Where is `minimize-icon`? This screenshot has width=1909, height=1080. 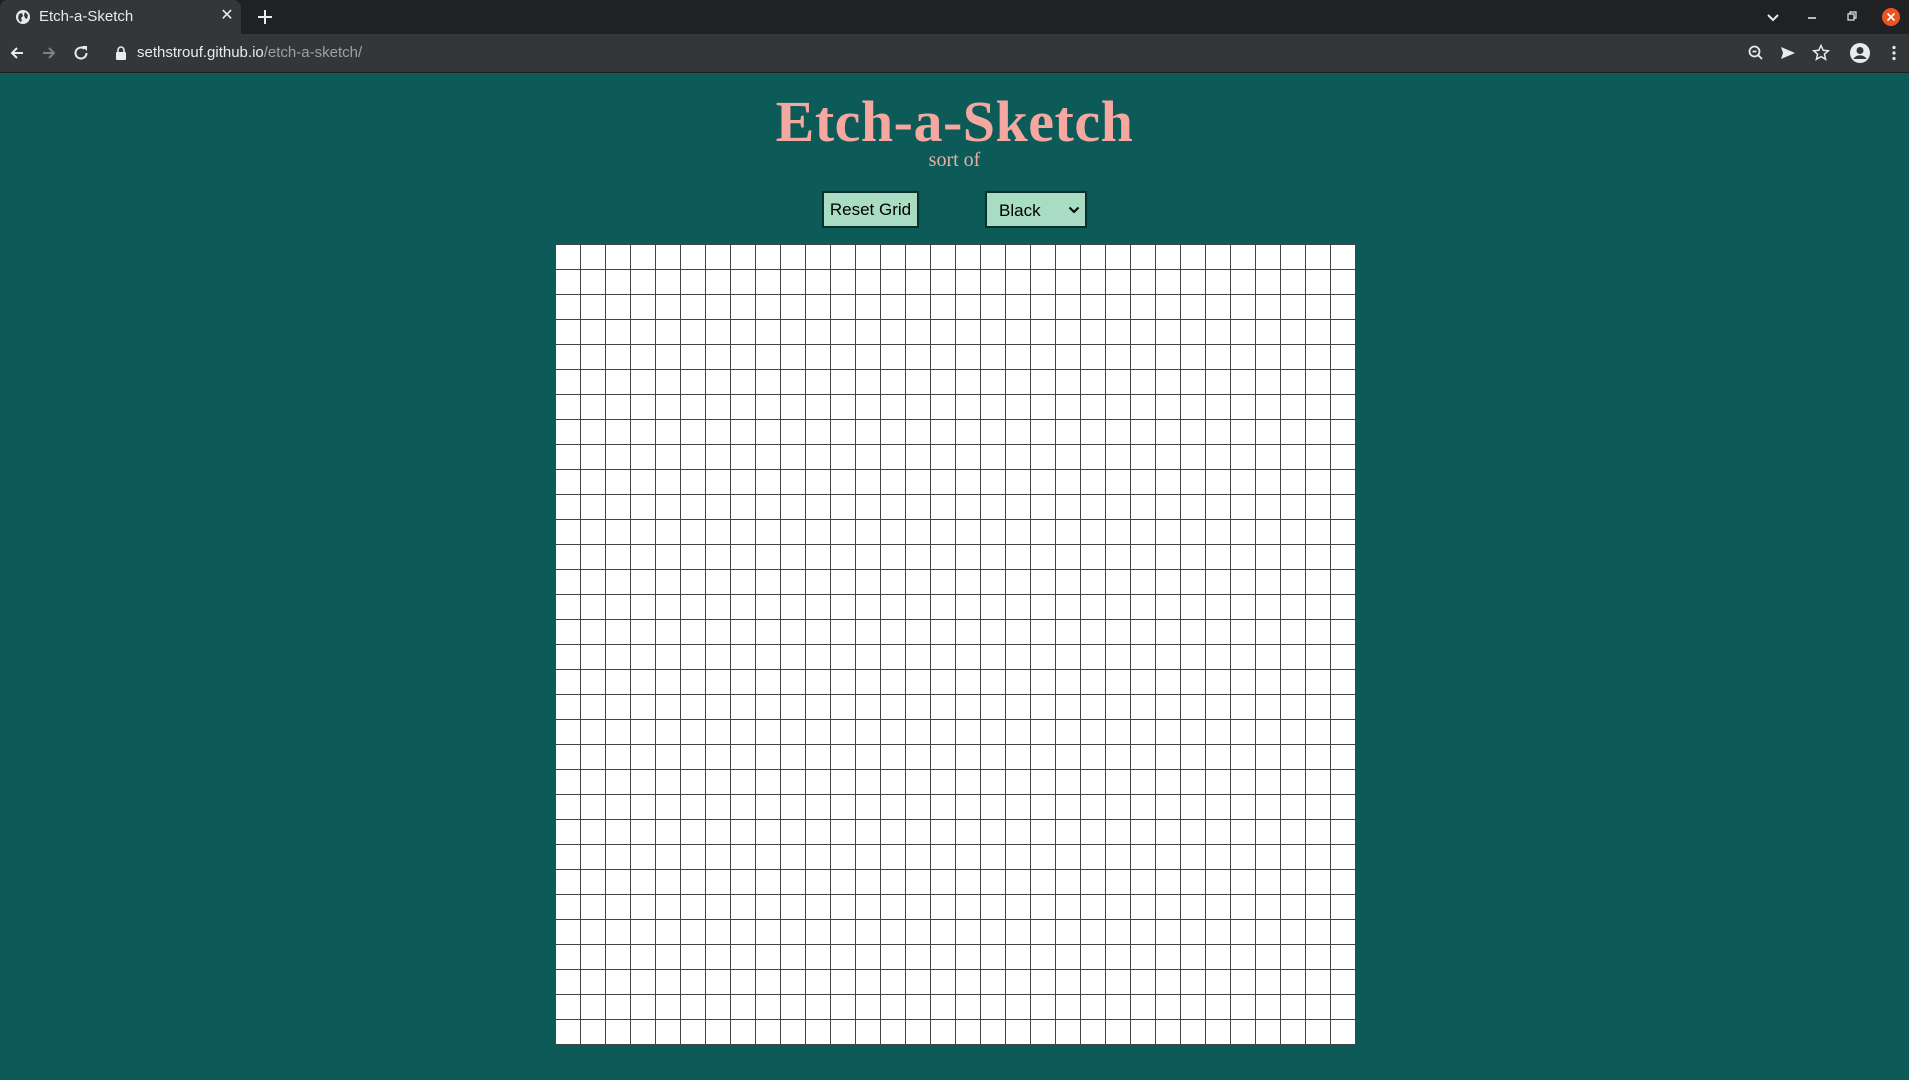
minimize-icon is located at coordinates (1812, 17).